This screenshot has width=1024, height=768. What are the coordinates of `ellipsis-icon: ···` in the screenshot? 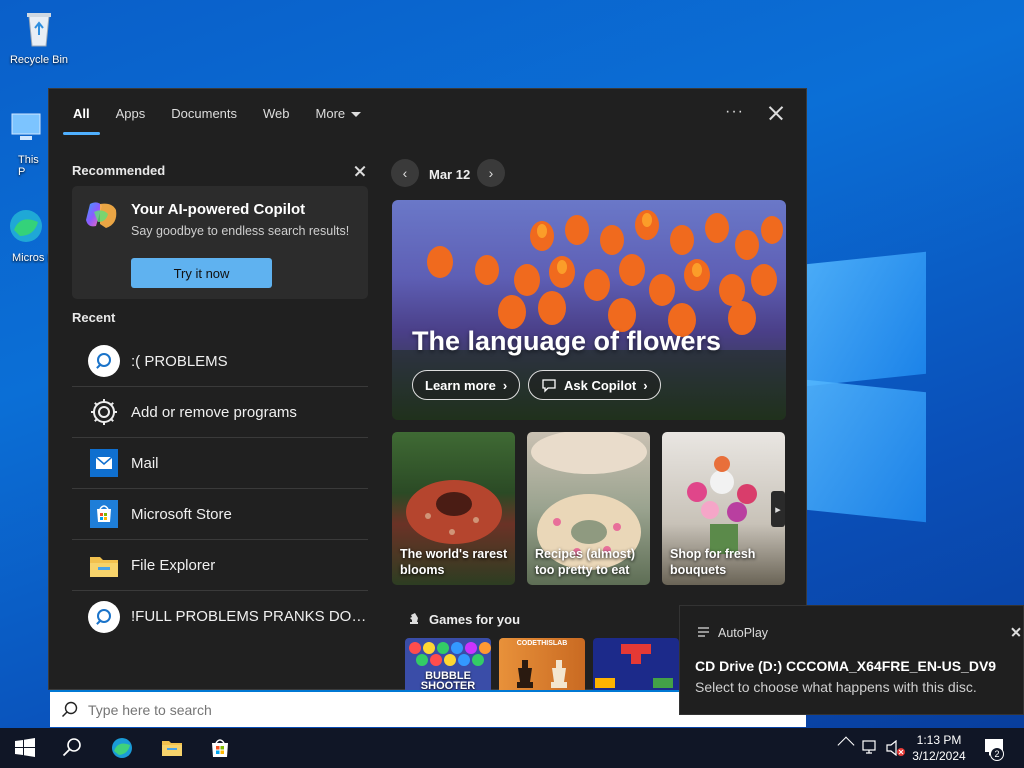 It's located at (734, 112).